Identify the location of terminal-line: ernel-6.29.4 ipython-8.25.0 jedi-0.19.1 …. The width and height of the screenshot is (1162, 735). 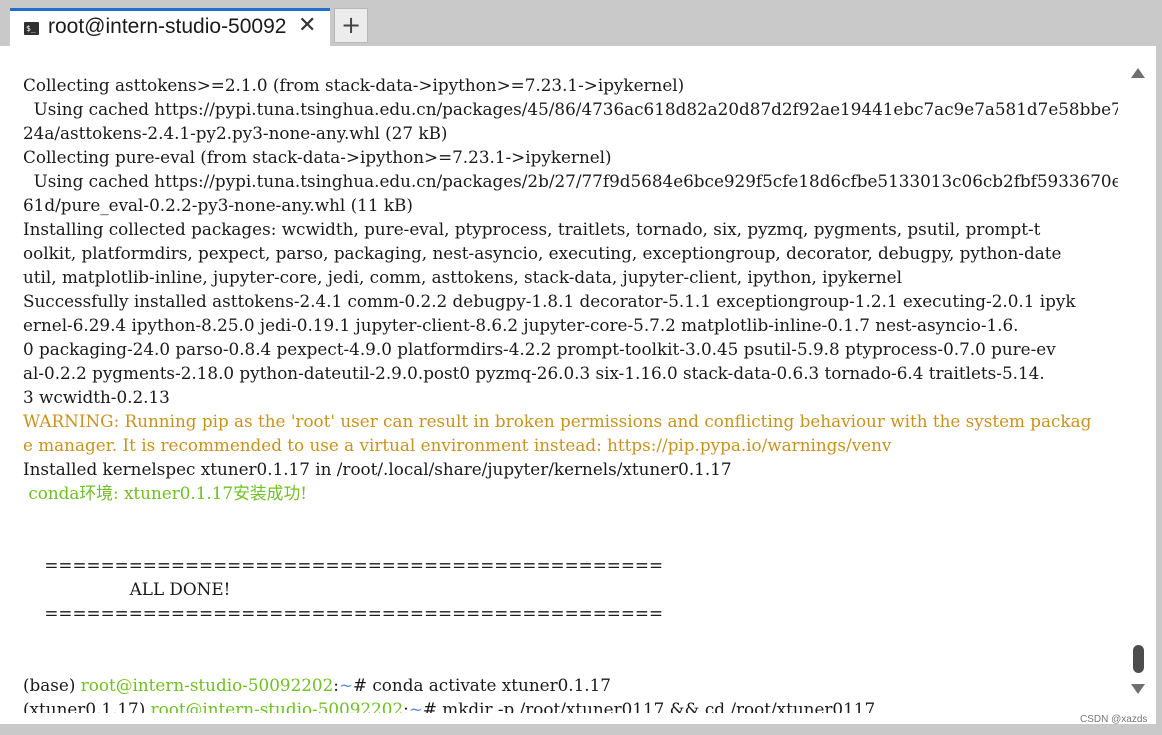
(570, 325).